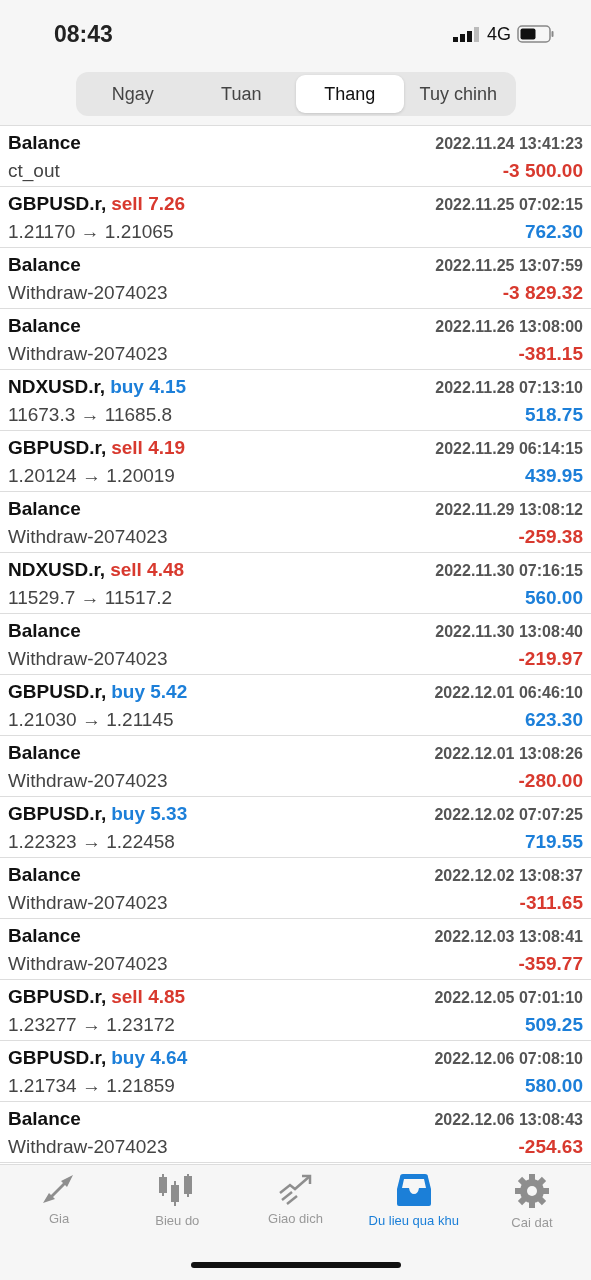 The width and height of the screenshot is (591, 1280). What do you see at coordinates (508, 1120) in the screenshot?
I see `timestamp: 2022.12.06 13:08:43` at bounding box center [508, 1120].